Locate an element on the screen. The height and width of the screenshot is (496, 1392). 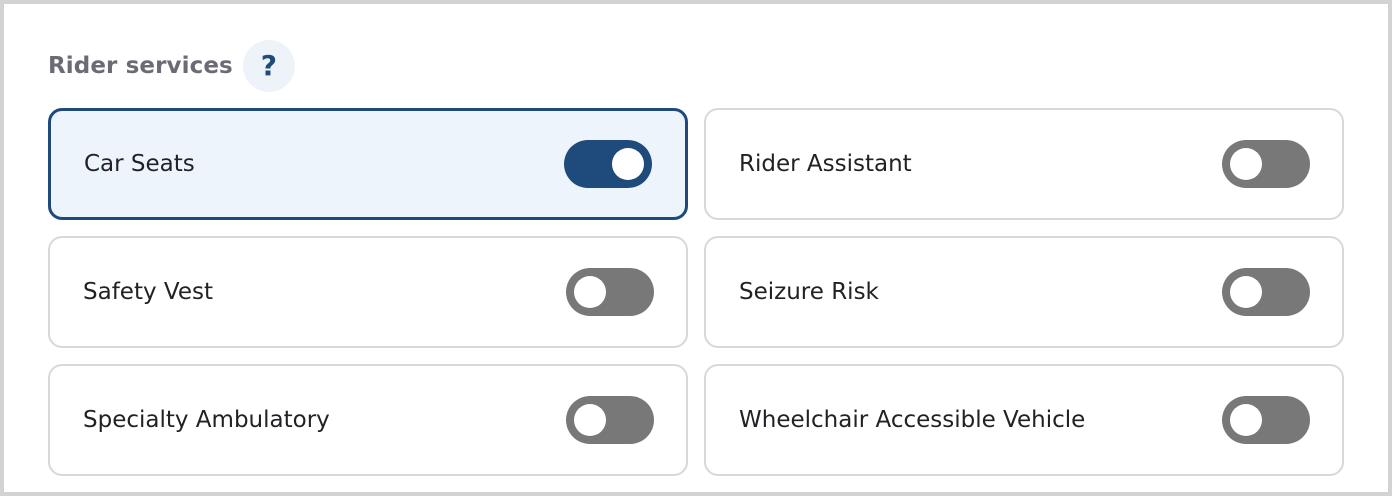
service-card-wheelchair-accessible-vehicle: Wheelchair Accessible Vehicle is located at coordinates (1024, 420).